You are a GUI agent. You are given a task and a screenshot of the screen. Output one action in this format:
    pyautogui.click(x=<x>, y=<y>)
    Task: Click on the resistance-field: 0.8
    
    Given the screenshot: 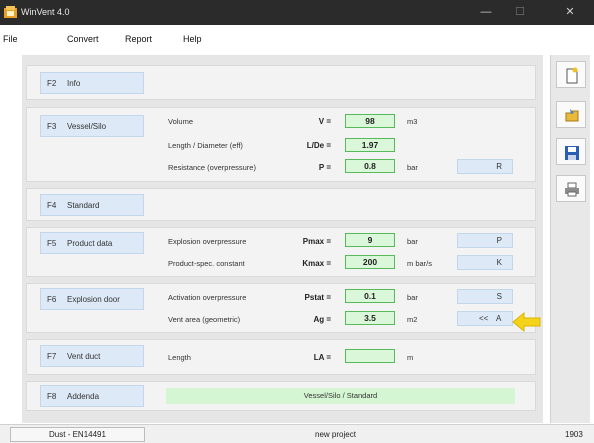 What is the action you would take?
    pyautogui.click(x=370, y=166)
    